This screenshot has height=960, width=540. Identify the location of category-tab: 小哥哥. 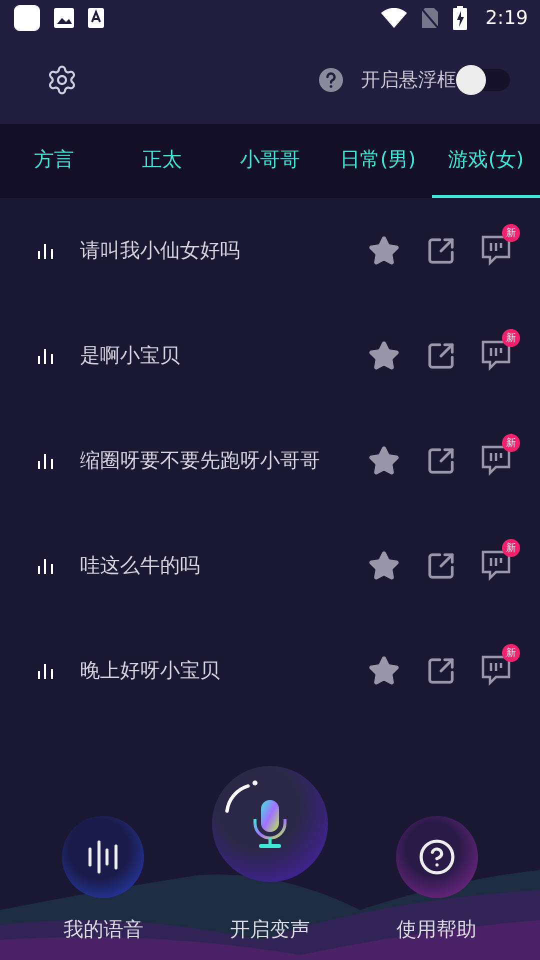
(270, 161).